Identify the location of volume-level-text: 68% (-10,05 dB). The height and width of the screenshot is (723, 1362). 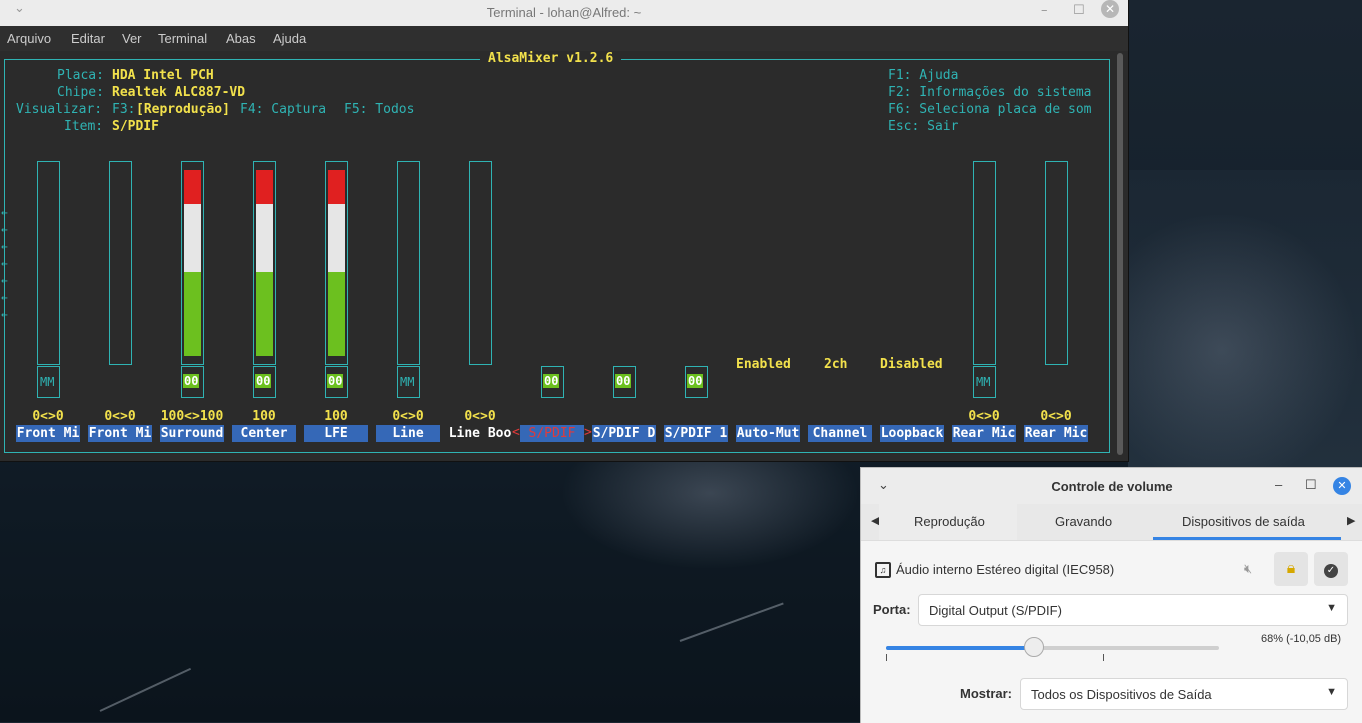
(1301, 639).